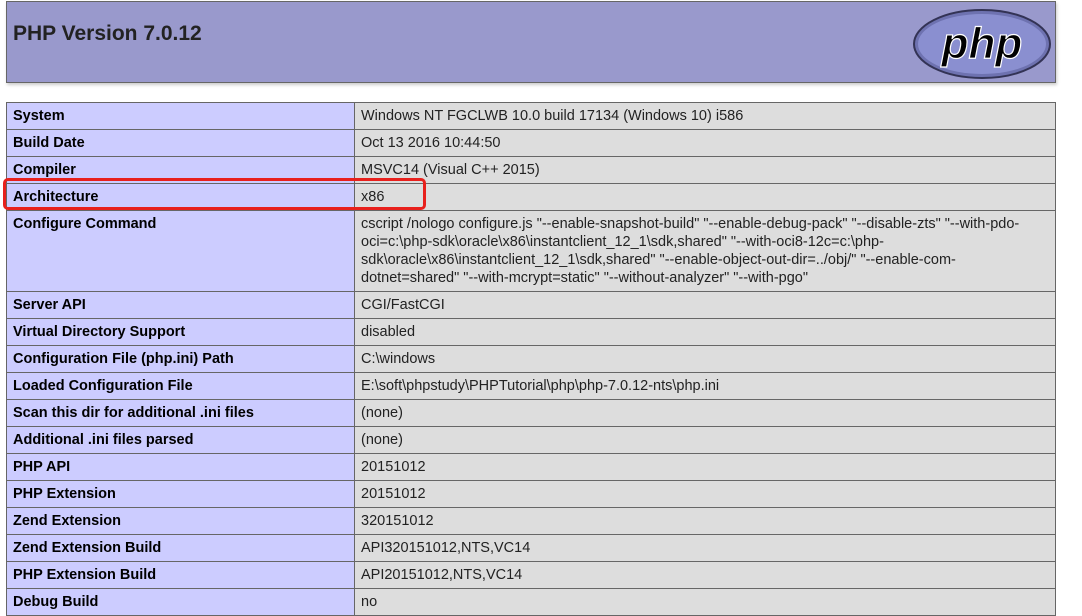 This screenshot has height=616, width=1082. I want to click on row-key: Loaded Configuration File, so click(180, 386).